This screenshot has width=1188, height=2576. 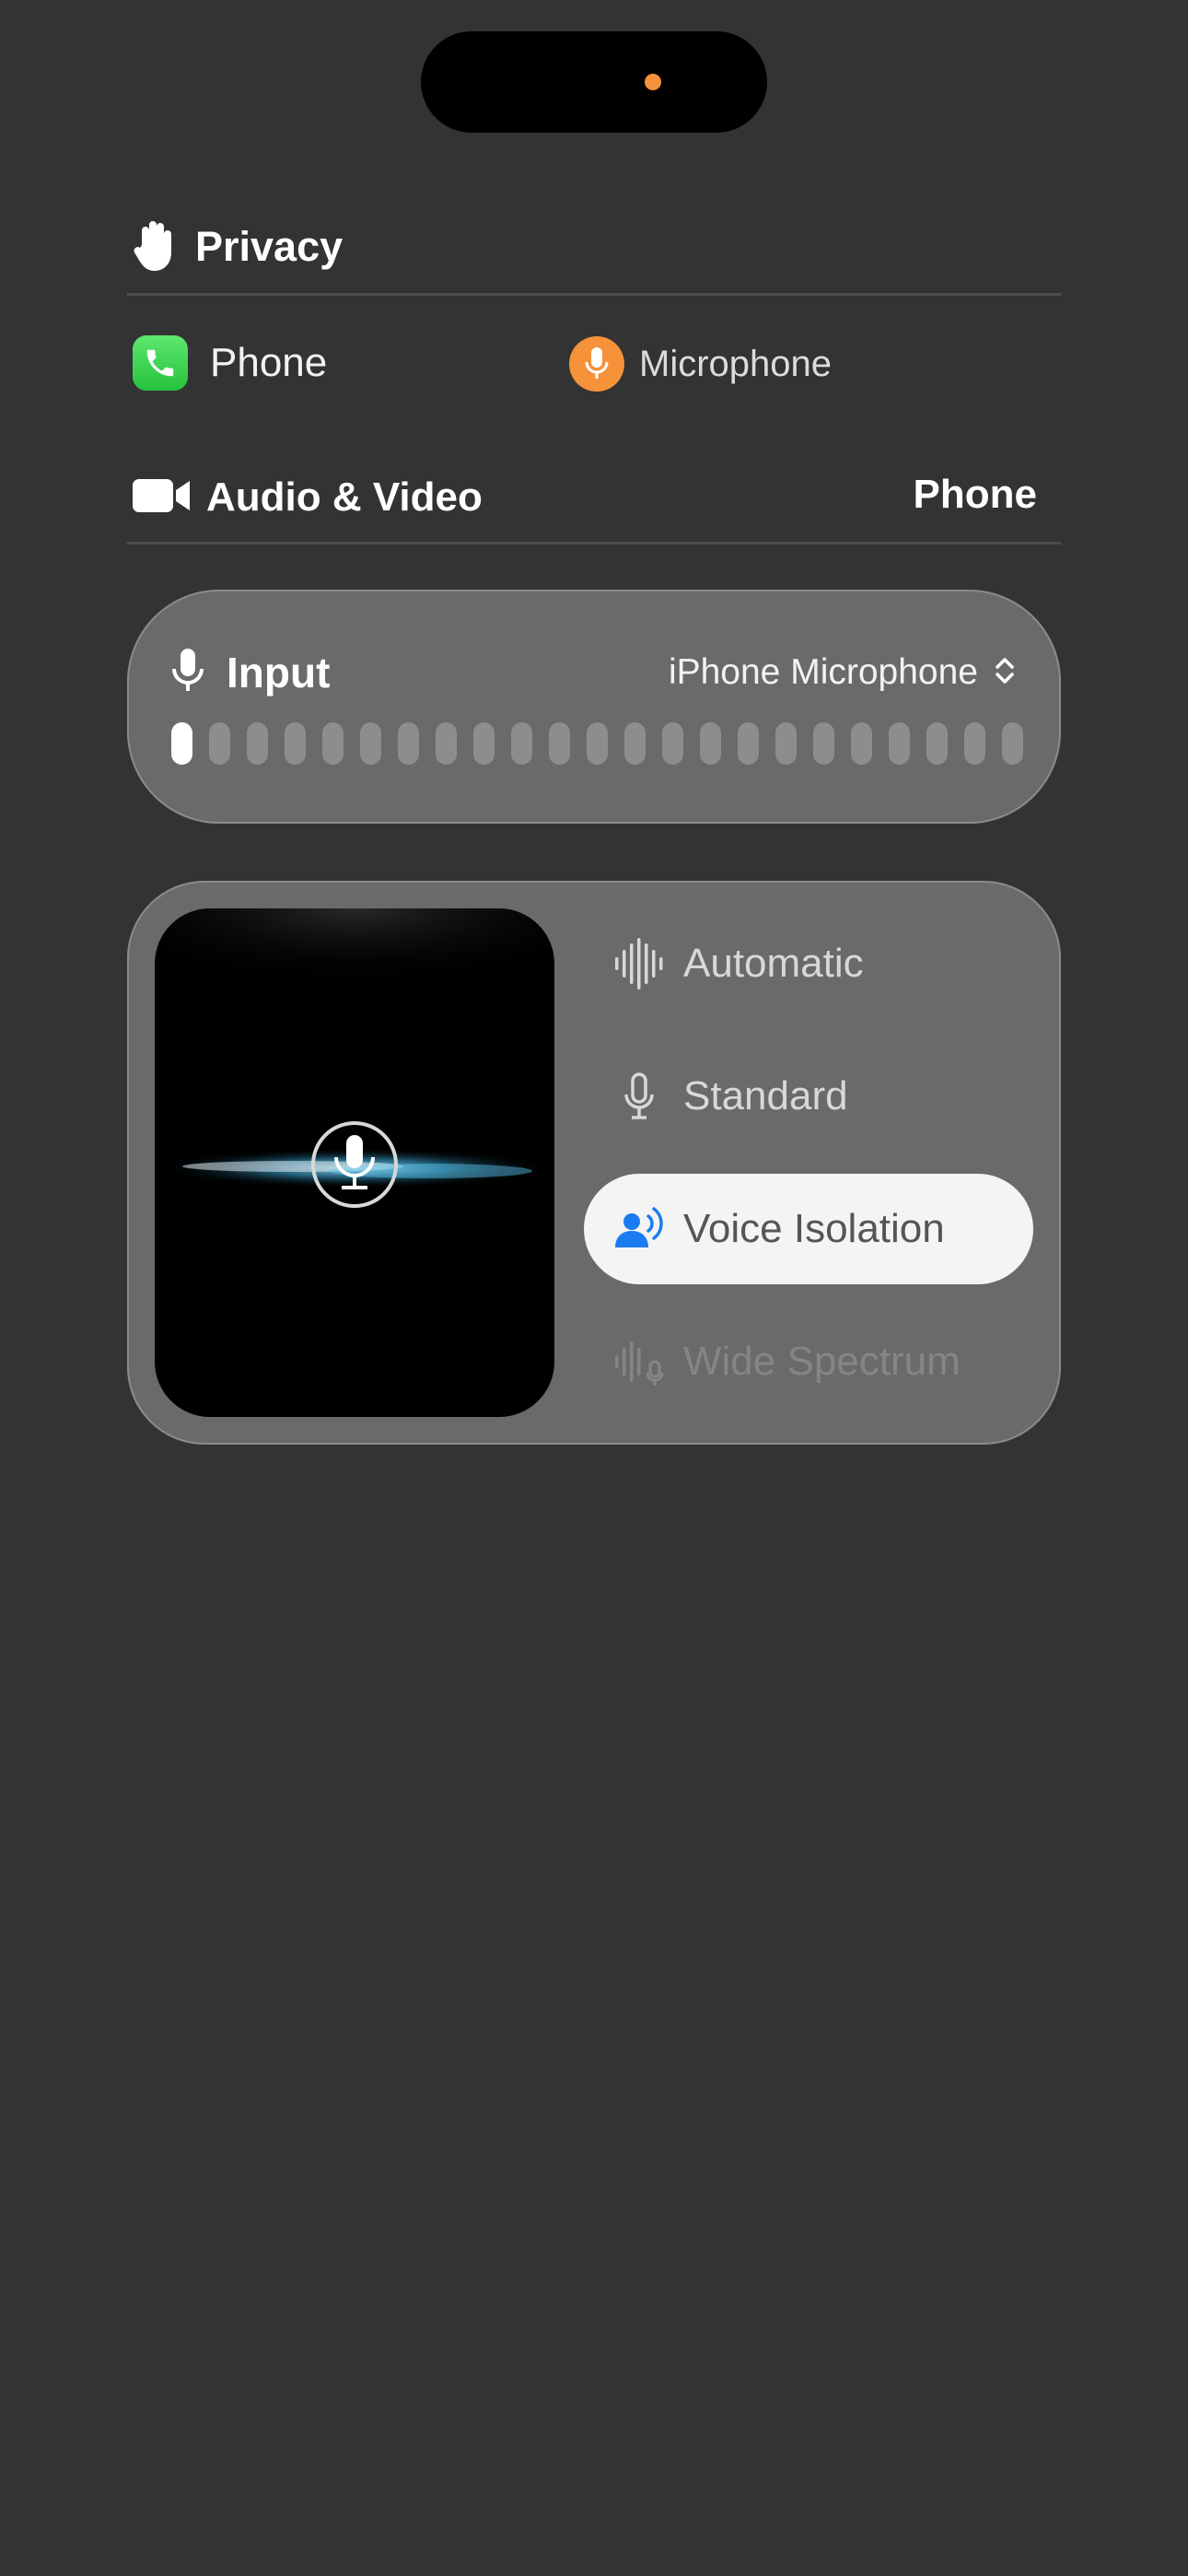 I want to click on recording-indicator-dot, so click(x=653, y=82).